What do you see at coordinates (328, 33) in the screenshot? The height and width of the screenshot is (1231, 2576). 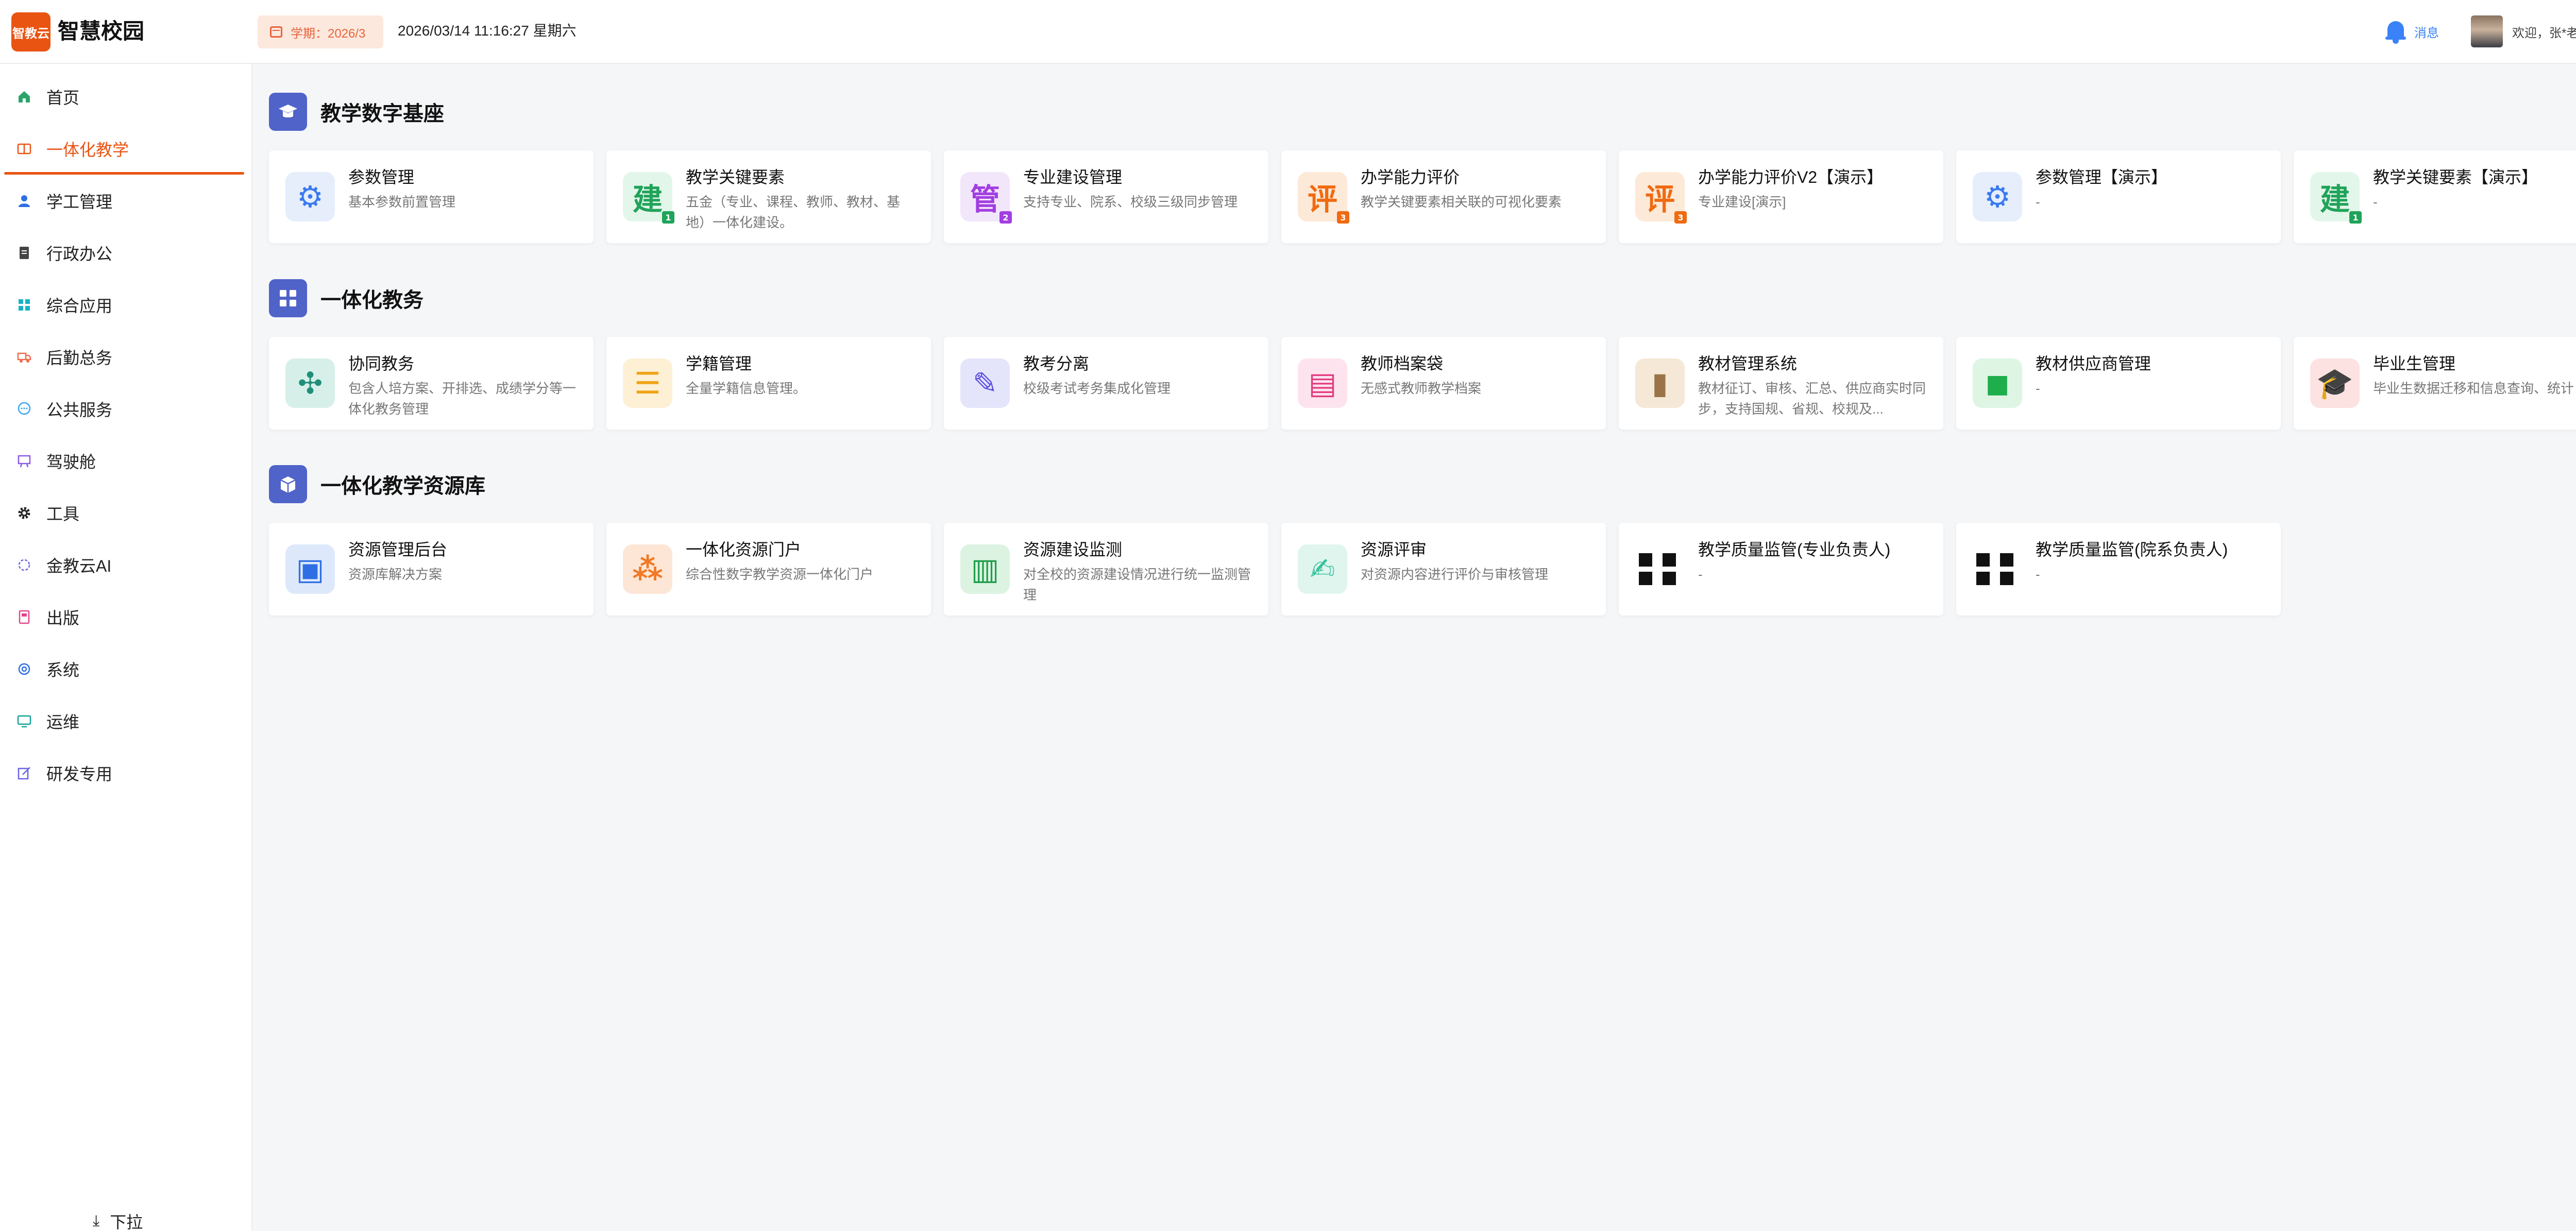 I see `term-label: 学期：2026/3` at bounding box center [328, 33].